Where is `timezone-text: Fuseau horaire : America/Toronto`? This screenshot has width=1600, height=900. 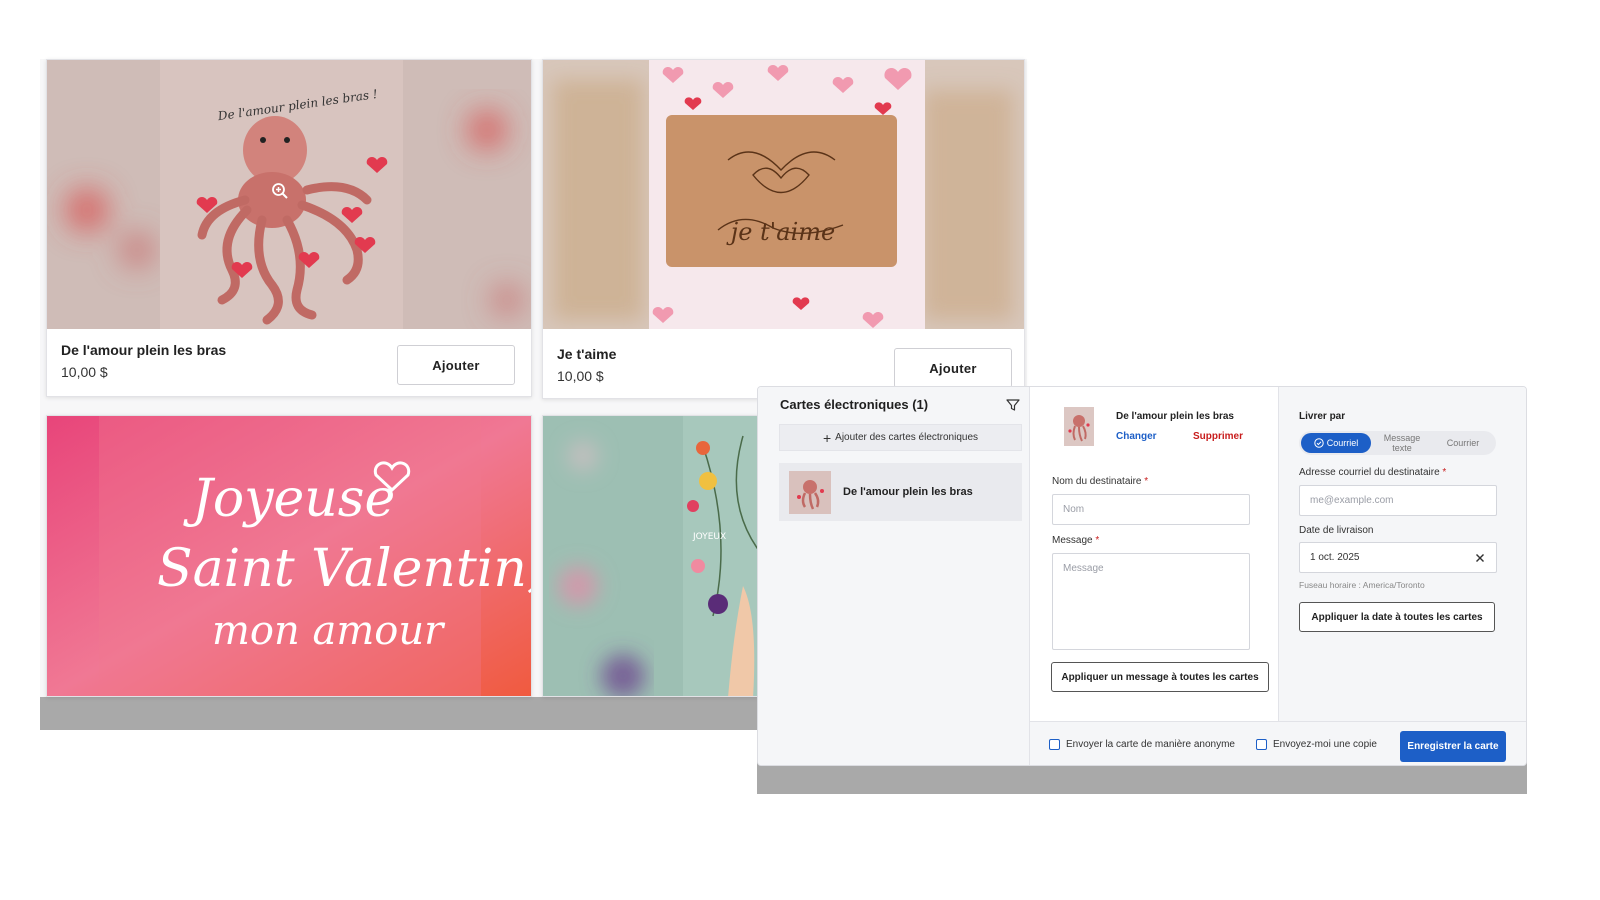 timezone-text: Fuseau horaire : America/Toronto is located at coordinates (1362, 585).